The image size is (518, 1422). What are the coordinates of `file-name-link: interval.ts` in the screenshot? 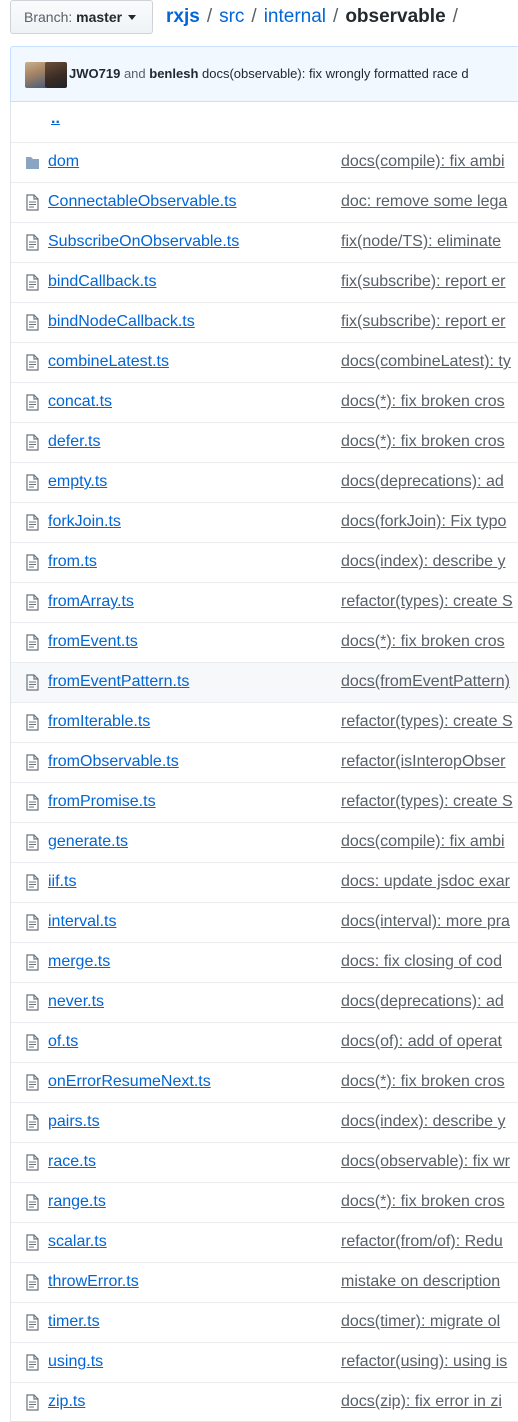 It's located at (82, 922).